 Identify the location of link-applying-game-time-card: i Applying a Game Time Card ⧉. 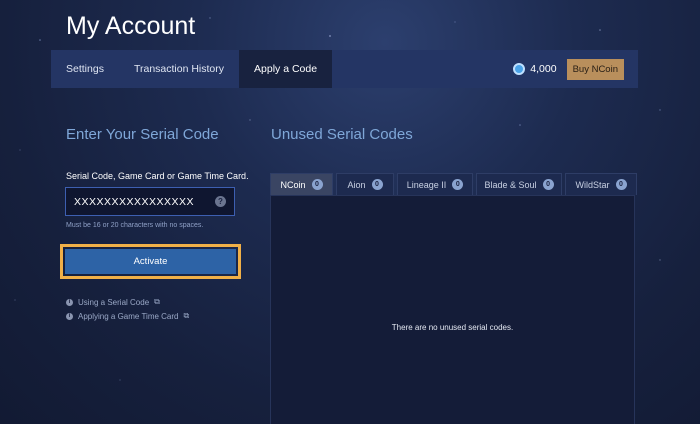
(127, 316).